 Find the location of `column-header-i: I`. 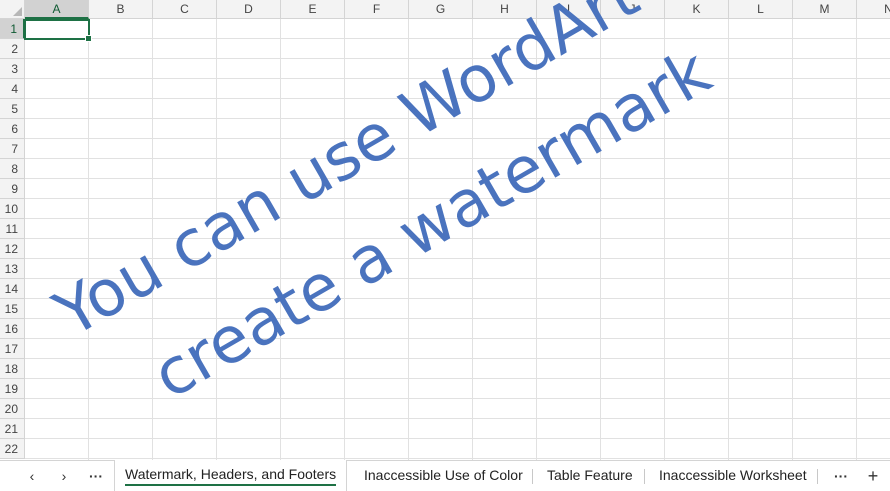

column-header-i: I is located at coordinates (569, 9).